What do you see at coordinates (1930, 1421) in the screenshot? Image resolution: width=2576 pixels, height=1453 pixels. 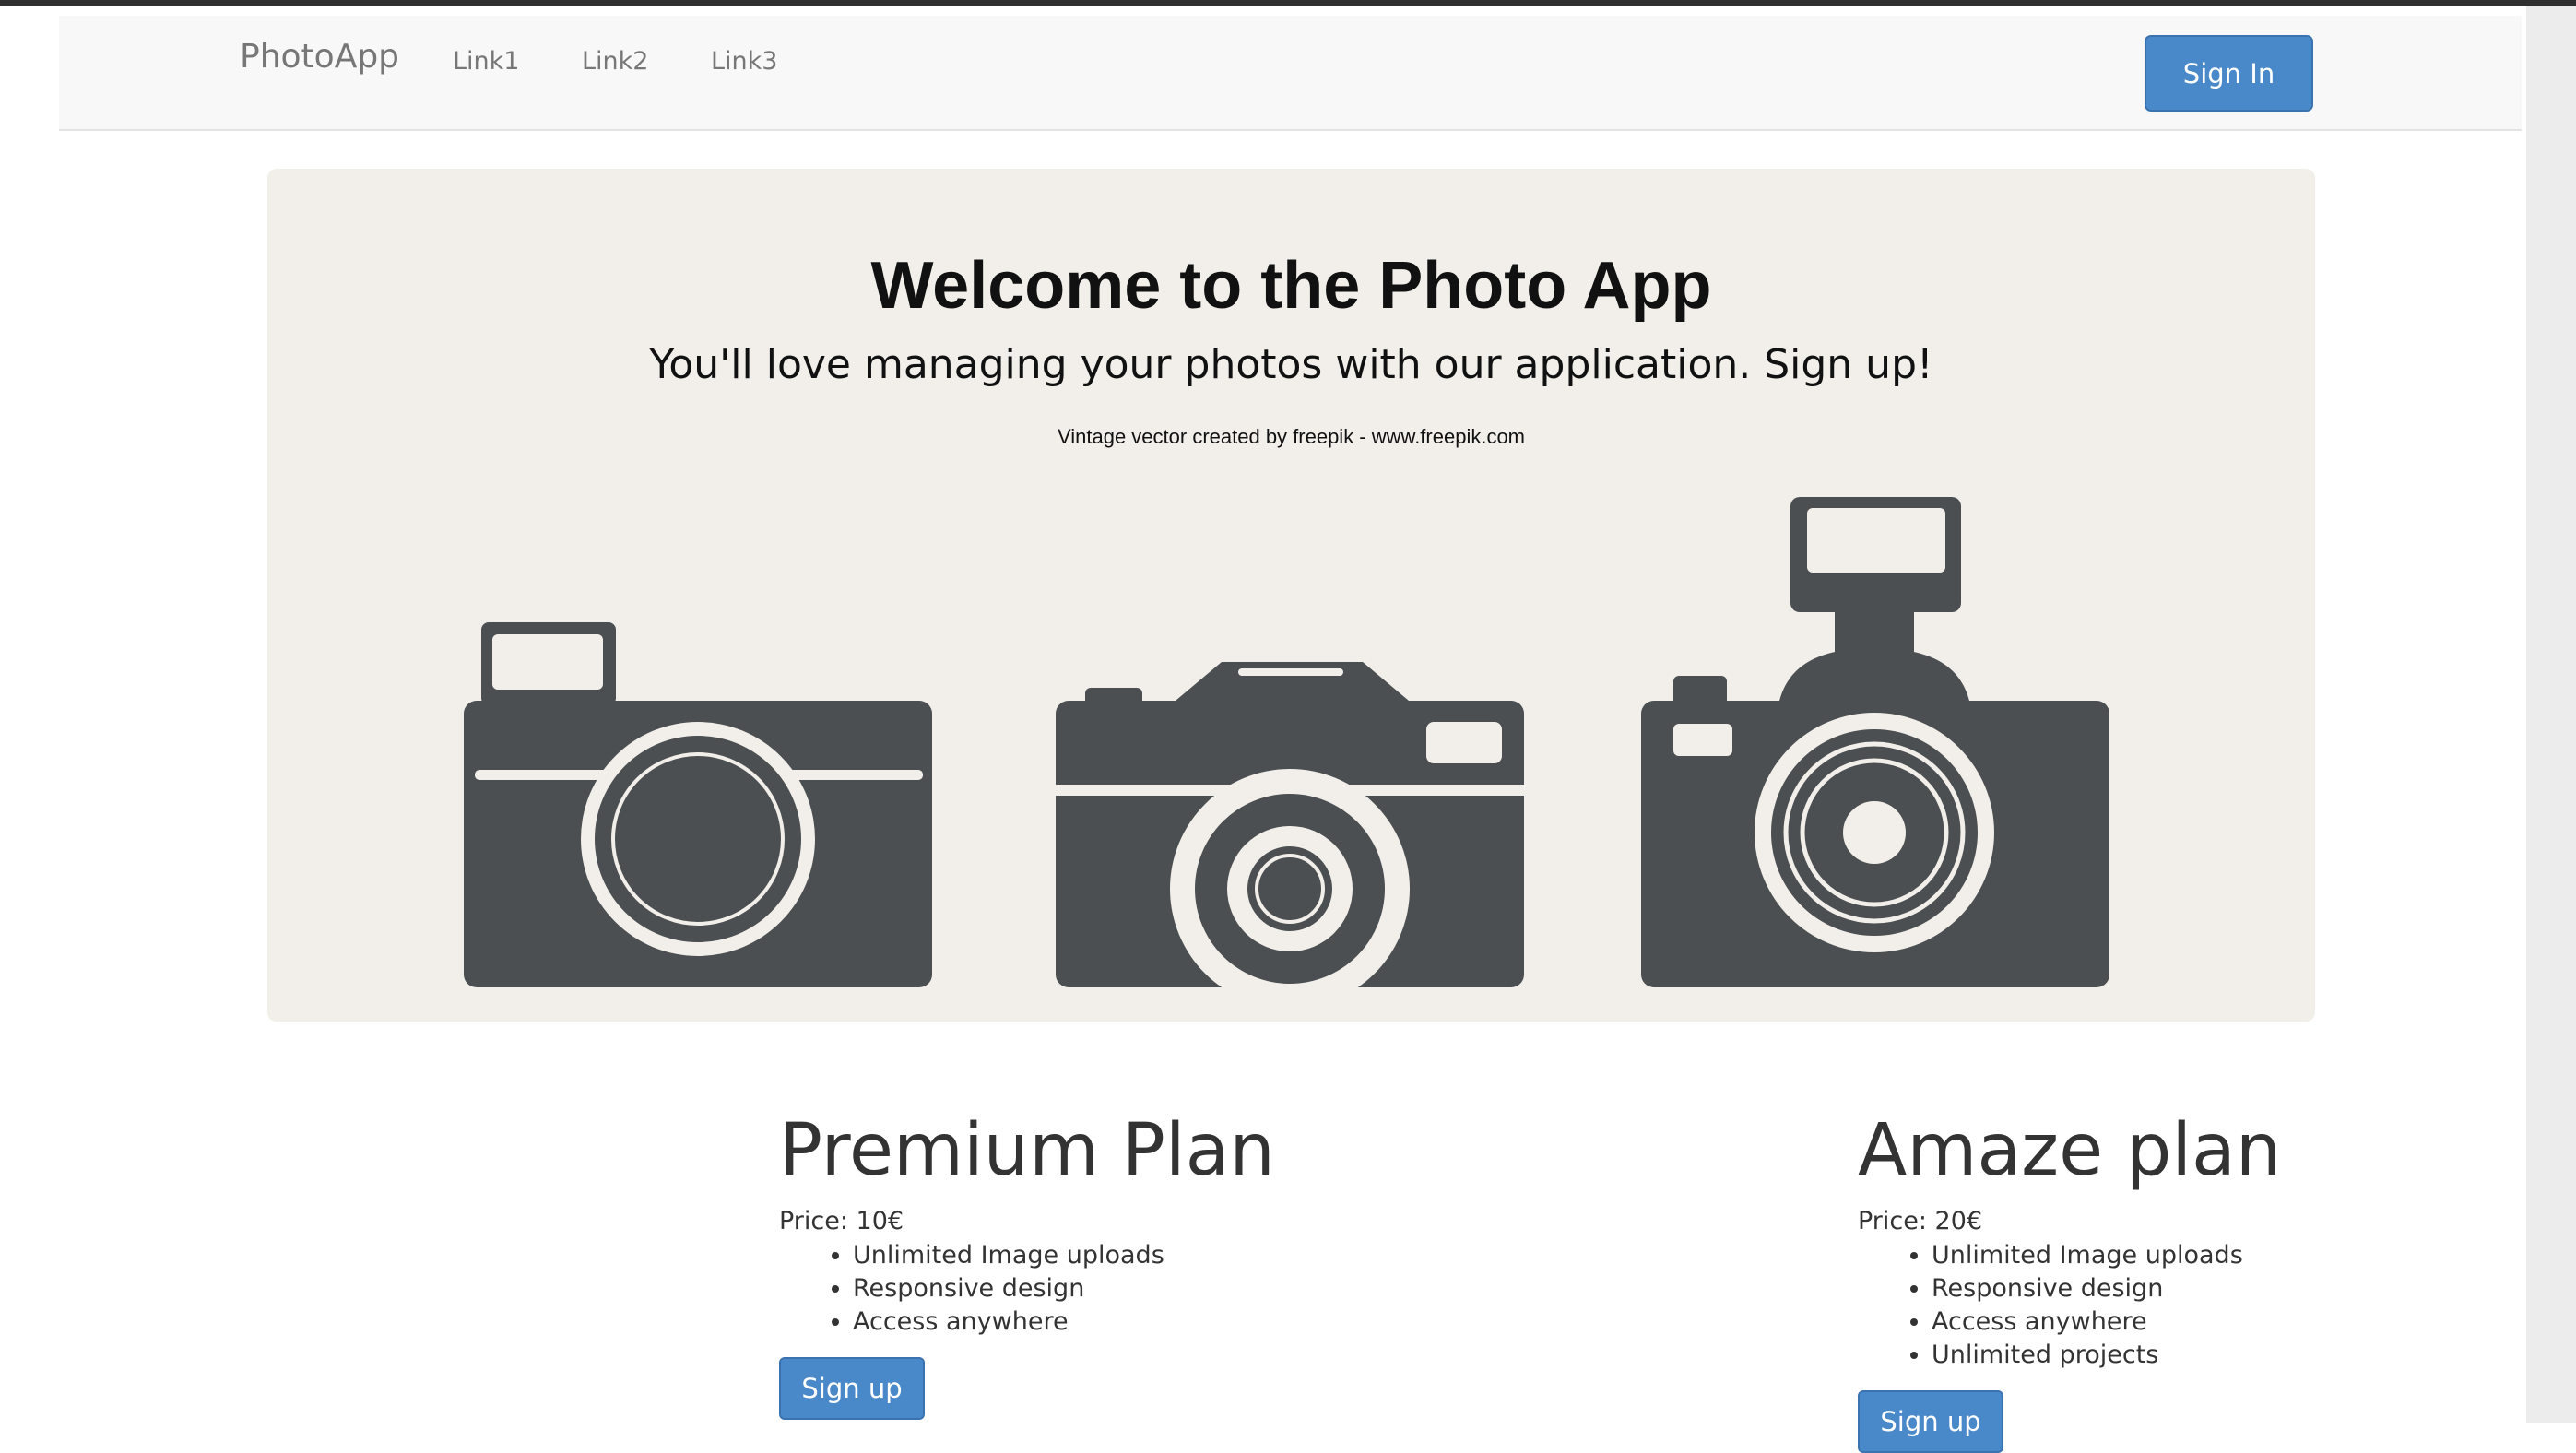 I see `amaze-sign-up-button: Sign up` at bounding box center [1930, 1421].